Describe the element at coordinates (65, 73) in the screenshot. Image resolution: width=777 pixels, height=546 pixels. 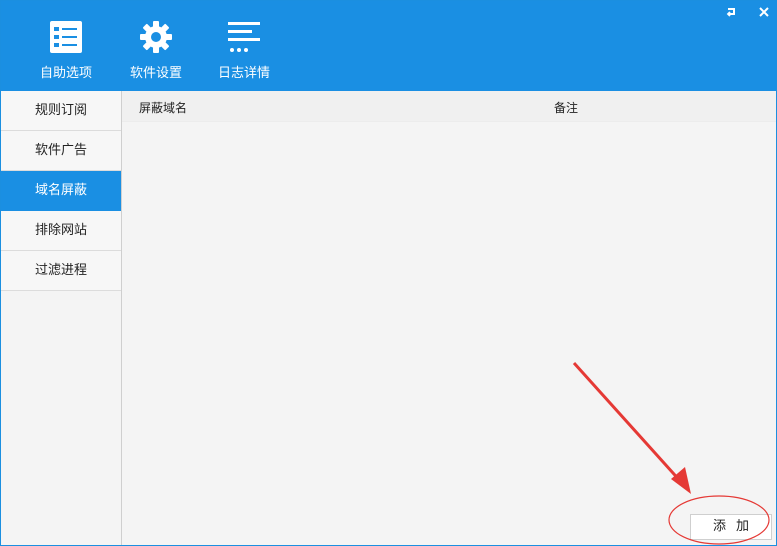
I see `toolbar-item-label: 自助选项` at that location.